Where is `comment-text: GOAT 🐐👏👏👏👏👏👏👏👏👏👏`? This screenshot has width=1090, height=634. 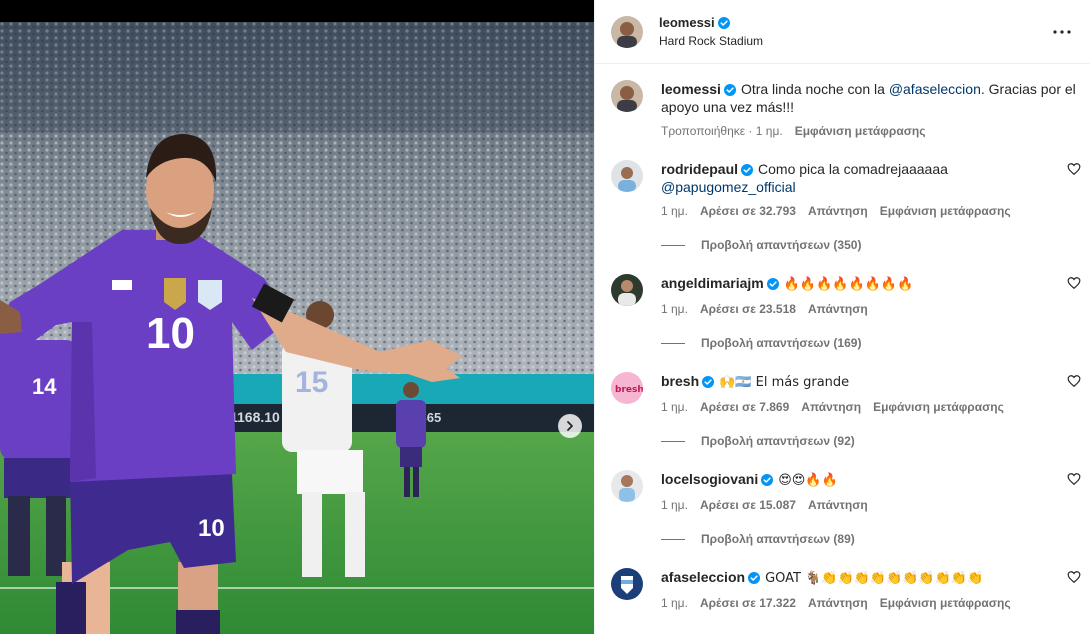 comment-text: GOAT 🐐👏👏👏👏👏👏👏👏👏👏 is located at coordinates (874, 578).